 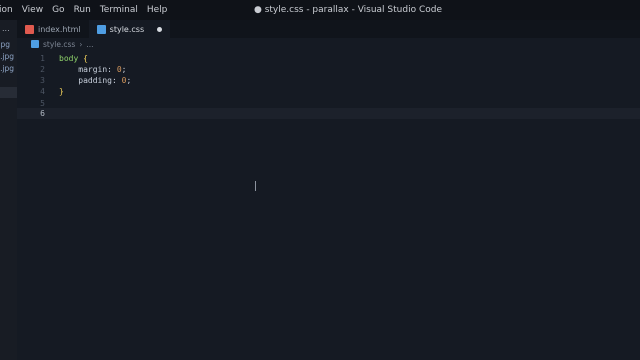 What do you see at coordinates (8, 190) in the screenshot?
I see `explorer-sidebar: ... .jpg l.jpg l.jpg` at bounding box center [8, 190].